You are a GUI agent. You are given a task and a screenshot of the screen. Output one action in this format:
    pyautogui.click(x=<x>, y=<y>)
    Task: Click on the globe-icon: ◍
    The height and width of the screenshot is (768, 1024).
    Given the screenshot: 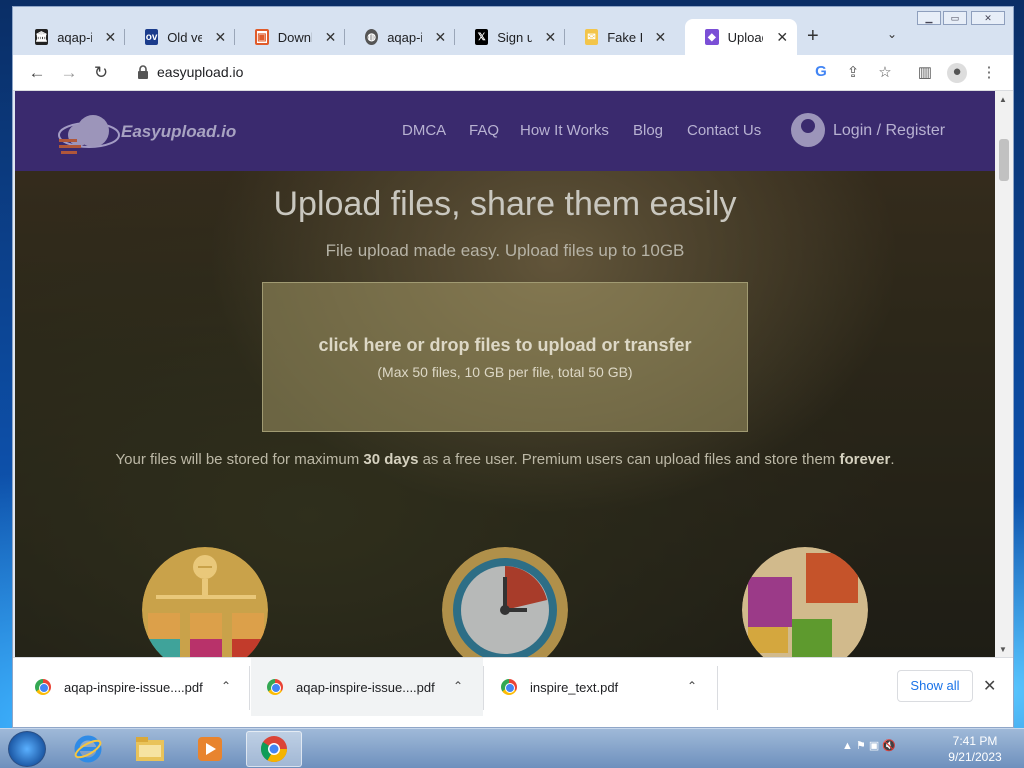 What is the action you would take?
    pyautogui.click(x=372, y=37)
    